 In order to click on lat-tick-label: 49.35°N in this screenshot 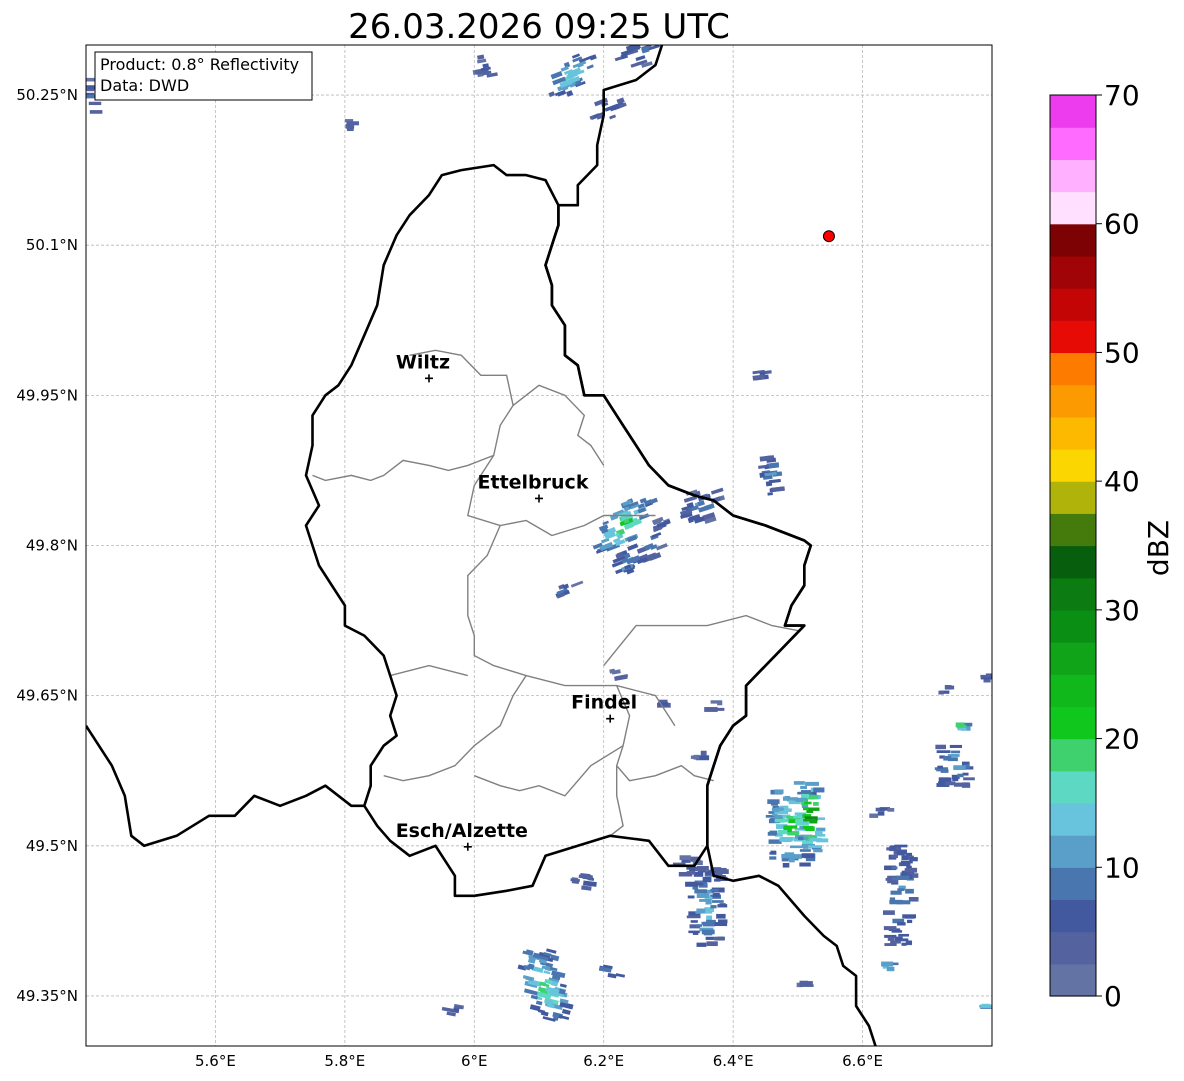, I will do `click(47, 996)`.